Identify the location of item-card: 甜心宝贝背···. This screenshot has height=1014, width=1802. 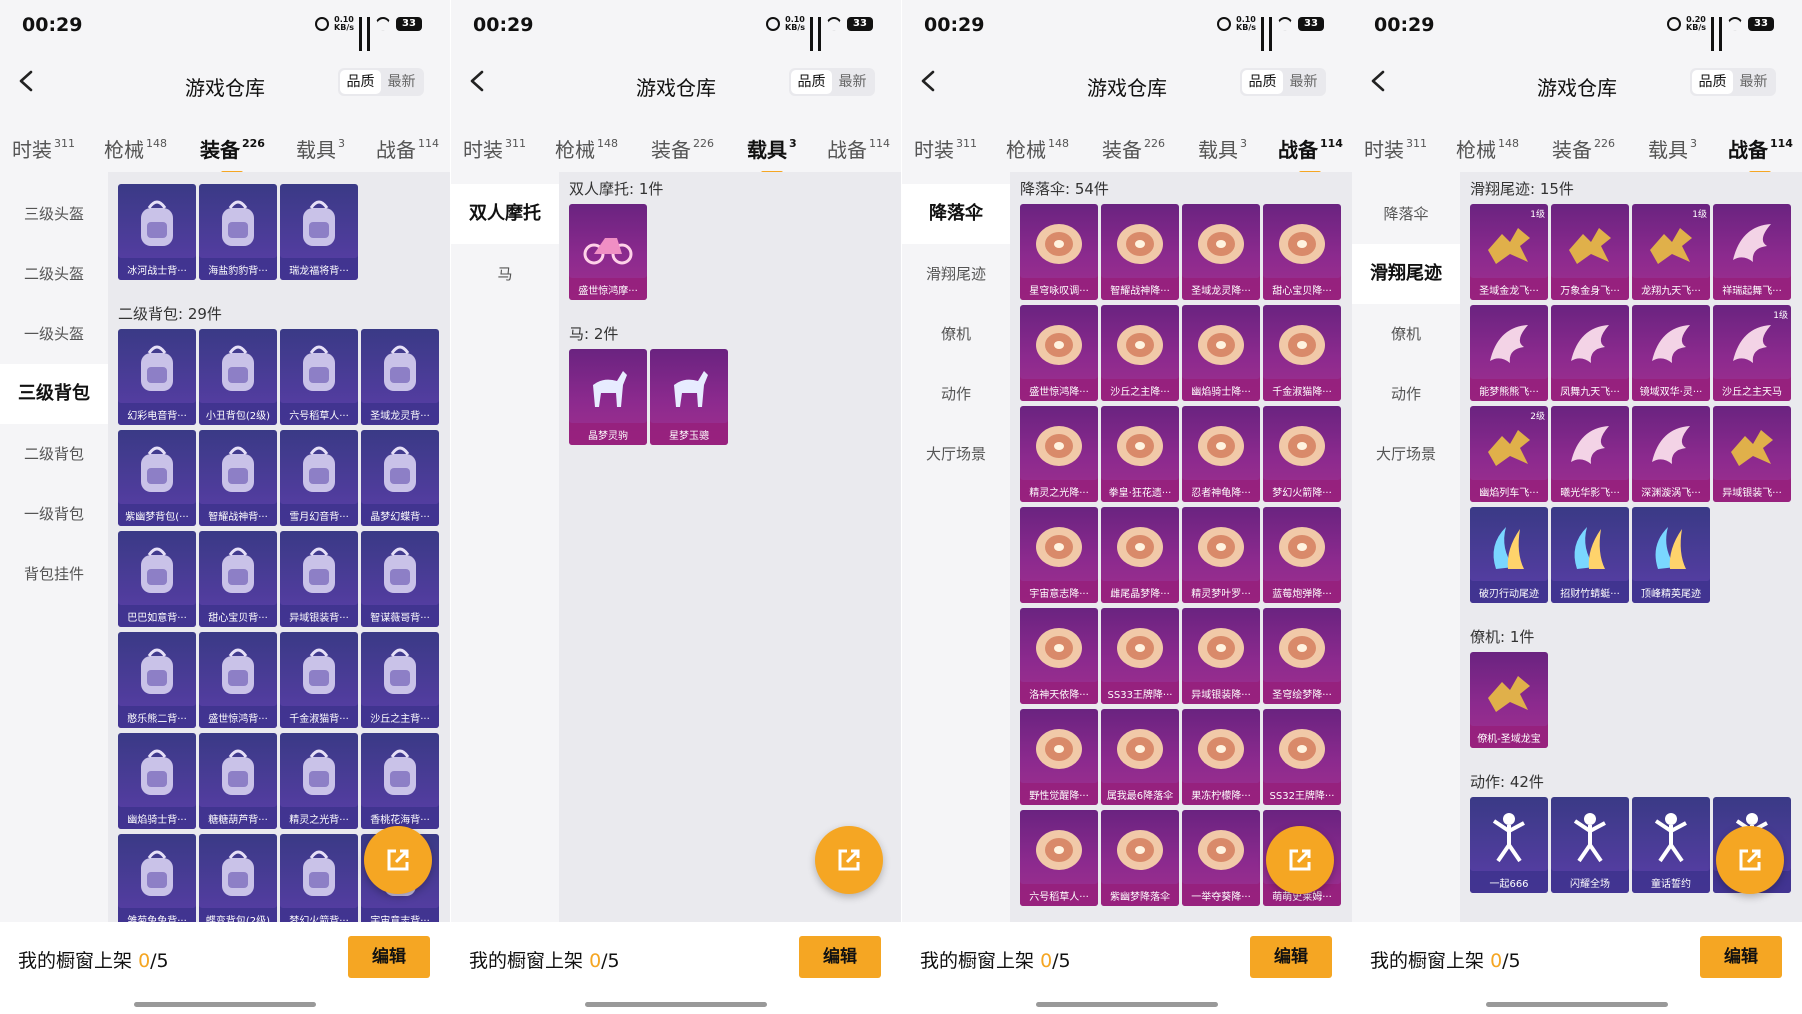
(238, 579).